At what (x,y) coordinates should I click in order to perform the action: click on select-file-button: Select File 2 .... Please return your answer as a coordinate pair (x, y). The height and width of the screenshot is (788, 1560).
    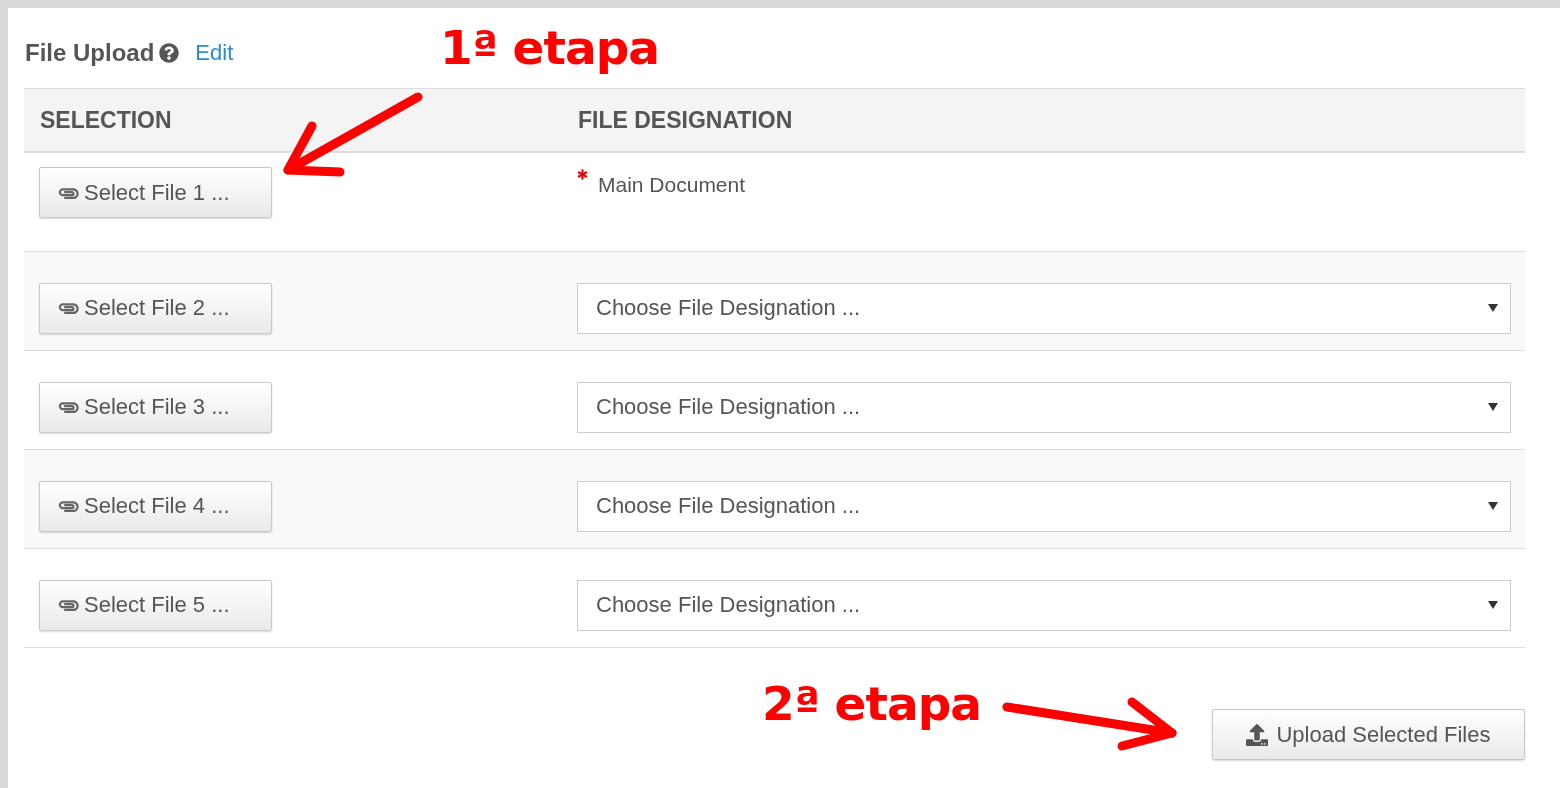
    Looking at the image, I should click on (155, 308).